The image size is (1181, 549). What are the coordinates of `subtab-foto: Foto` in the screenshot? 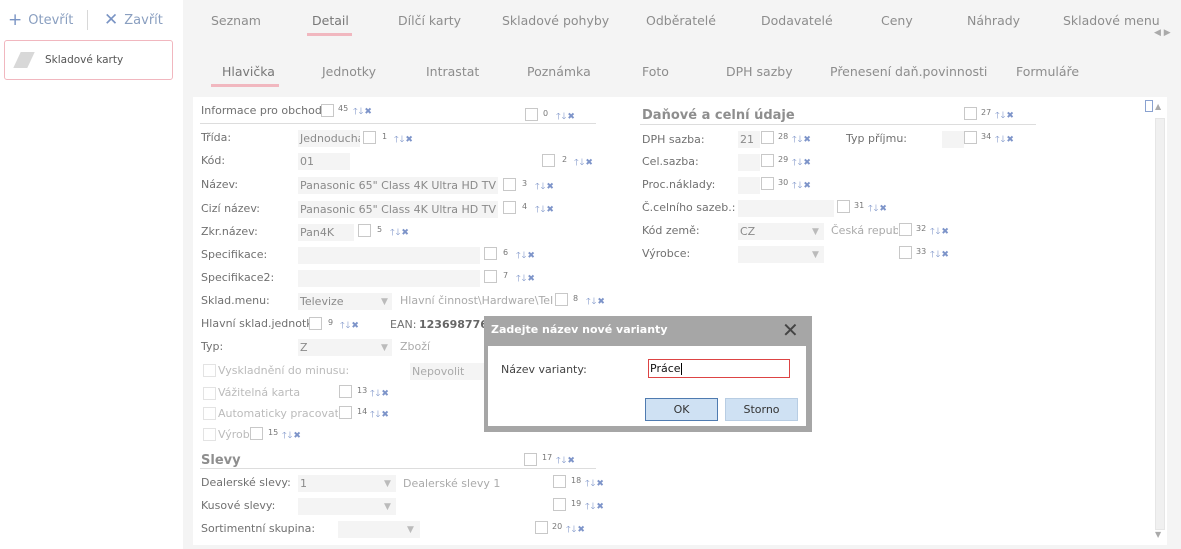 It's located at (655, 71).